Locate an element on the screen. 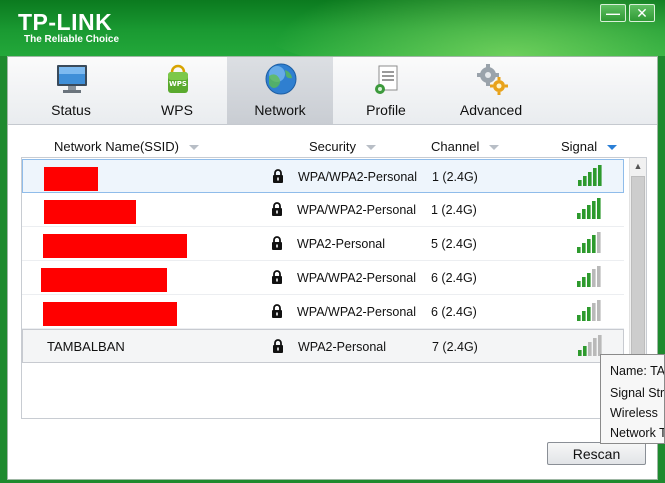  tab-label: Advanced is located at coordinates (491, 110).